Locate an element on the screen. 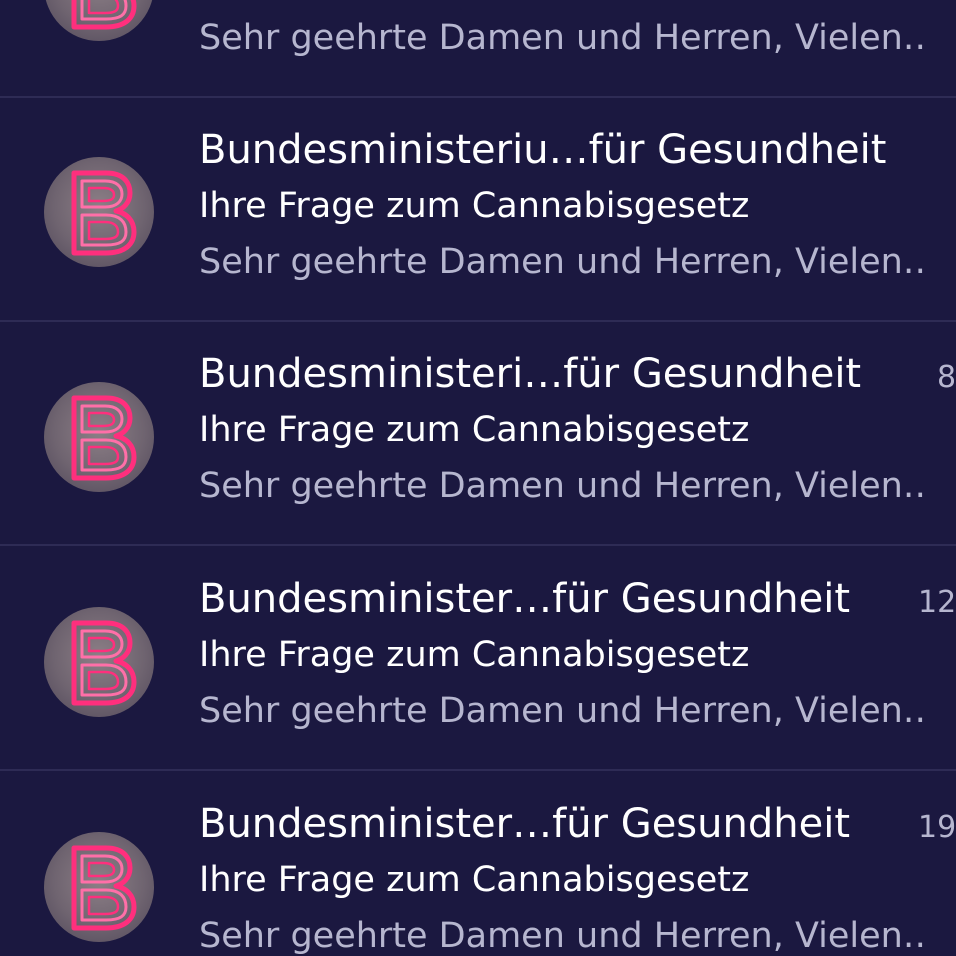 The width and height of the screenshot is (956, 956). received-date: 19 is located at coordinates (937, 827).